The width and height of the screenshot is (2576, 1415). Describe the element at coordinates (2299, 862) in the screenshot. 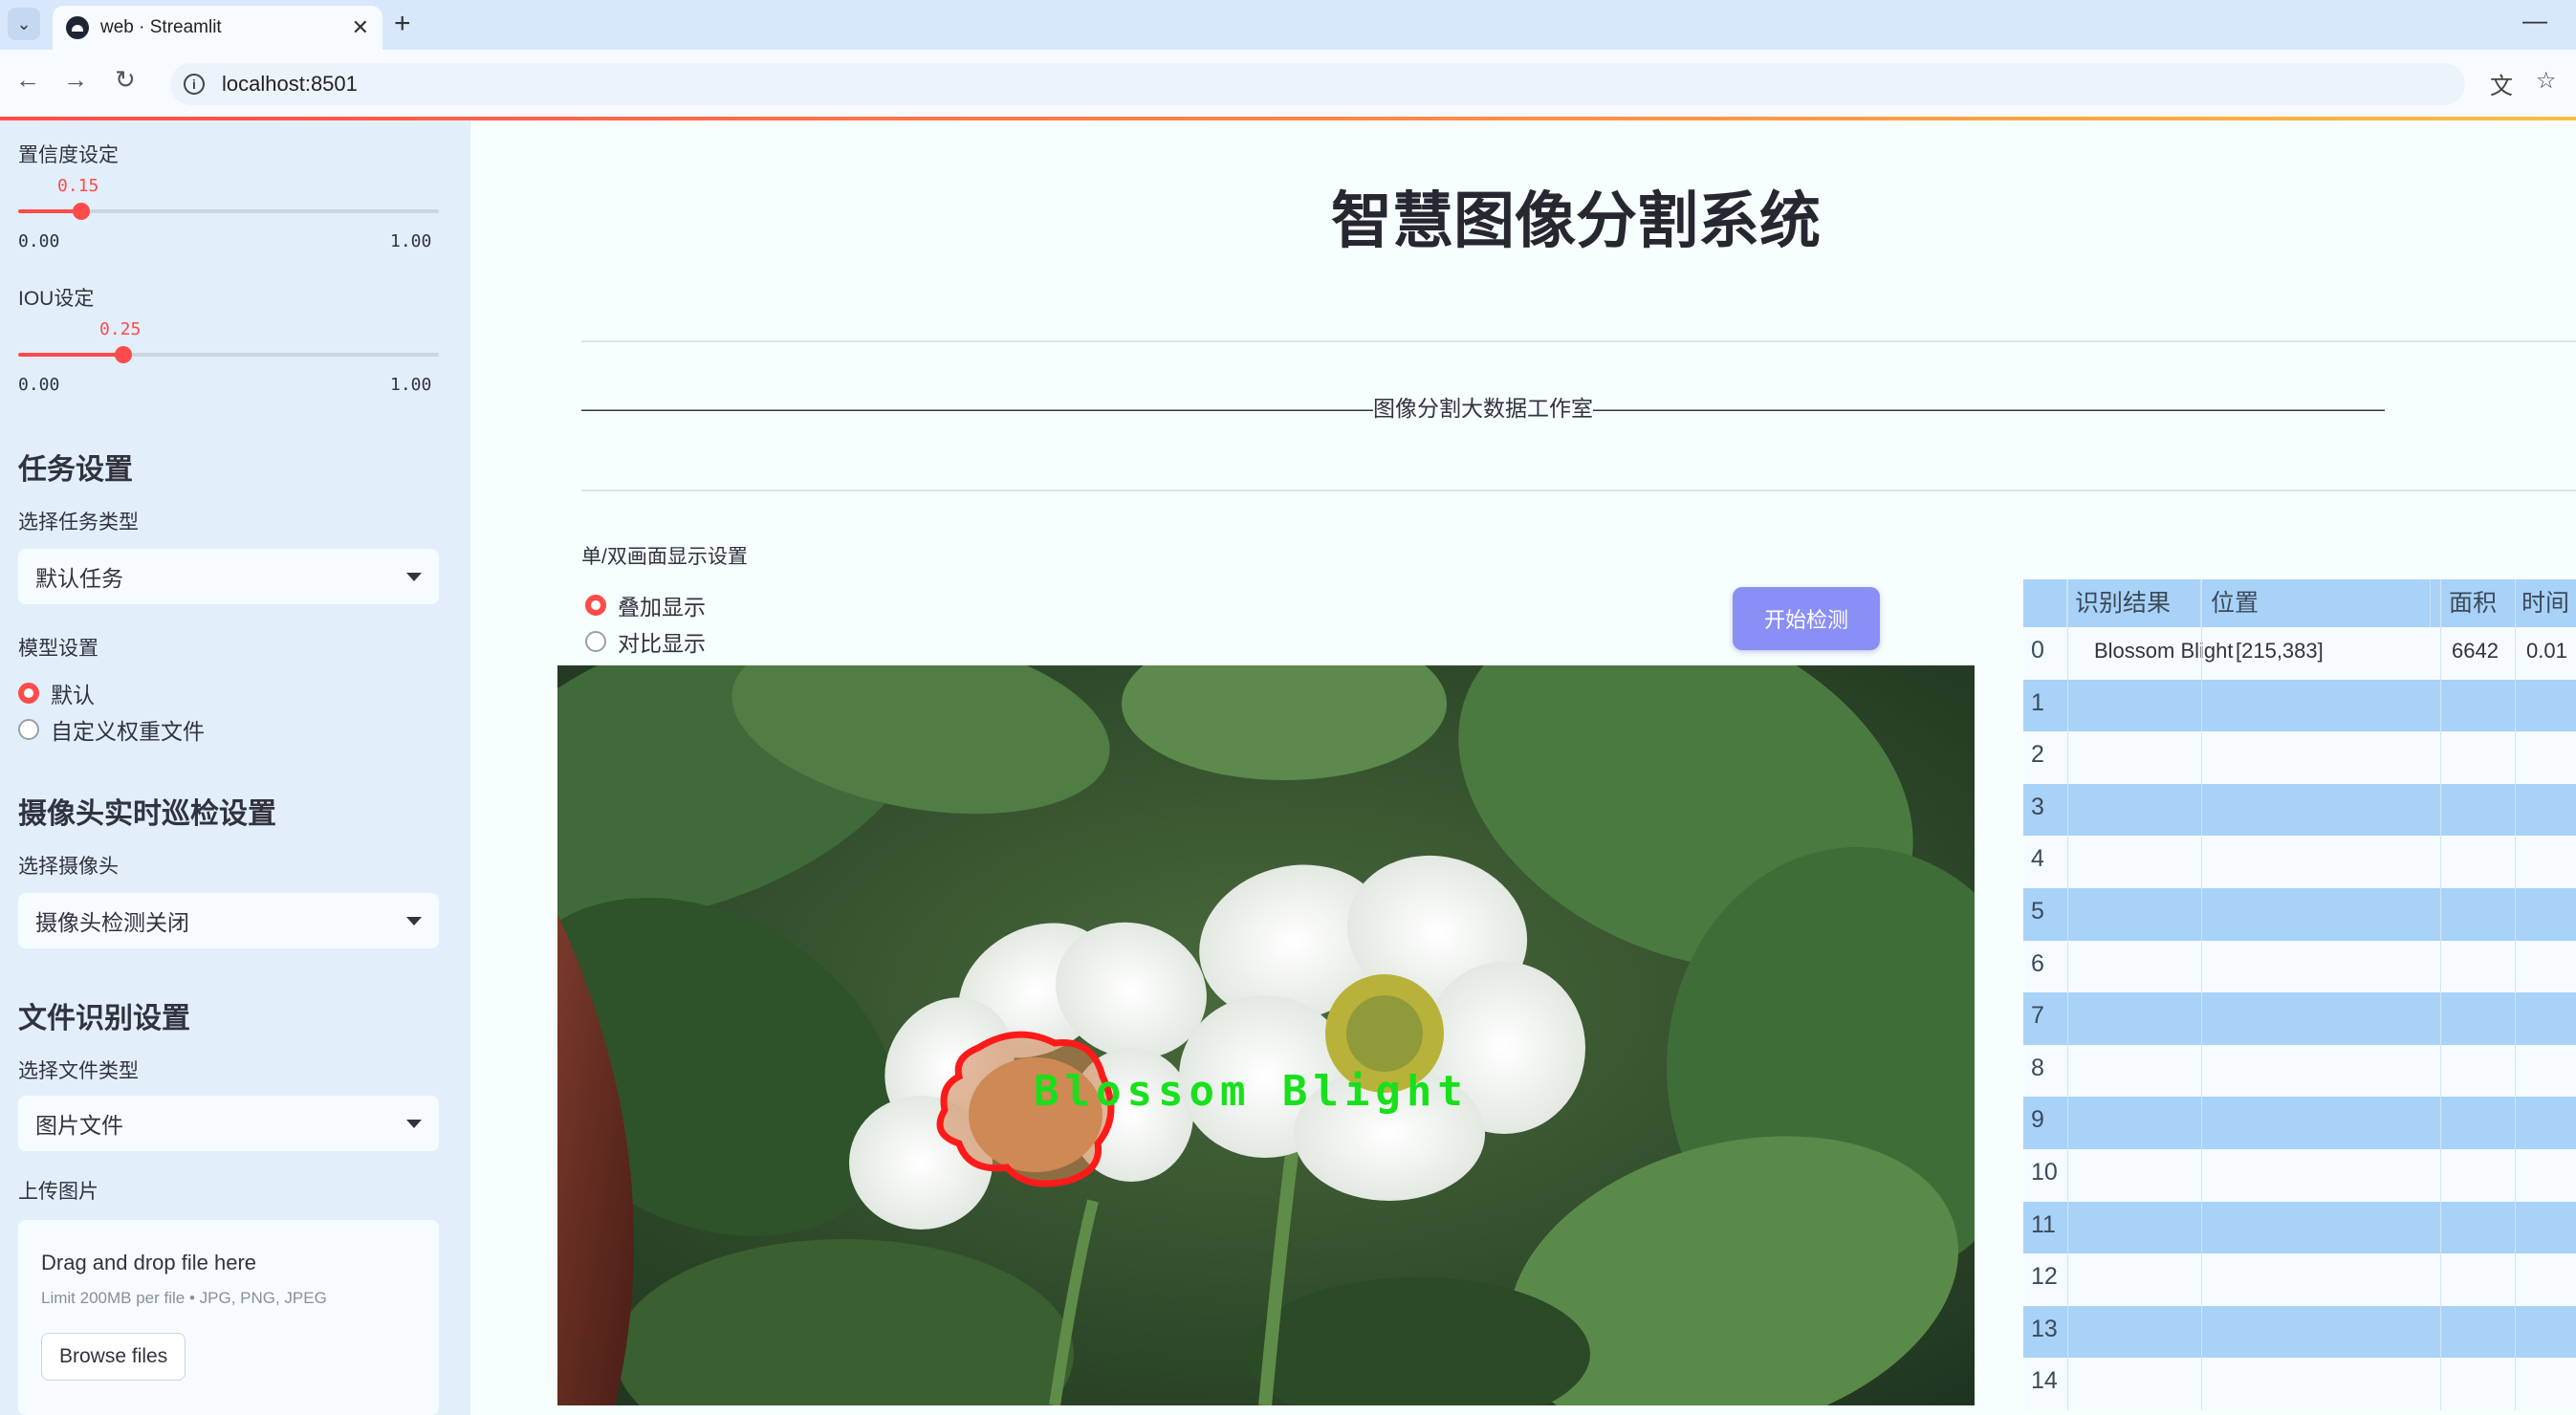

I see `table-row: 4` at that location.